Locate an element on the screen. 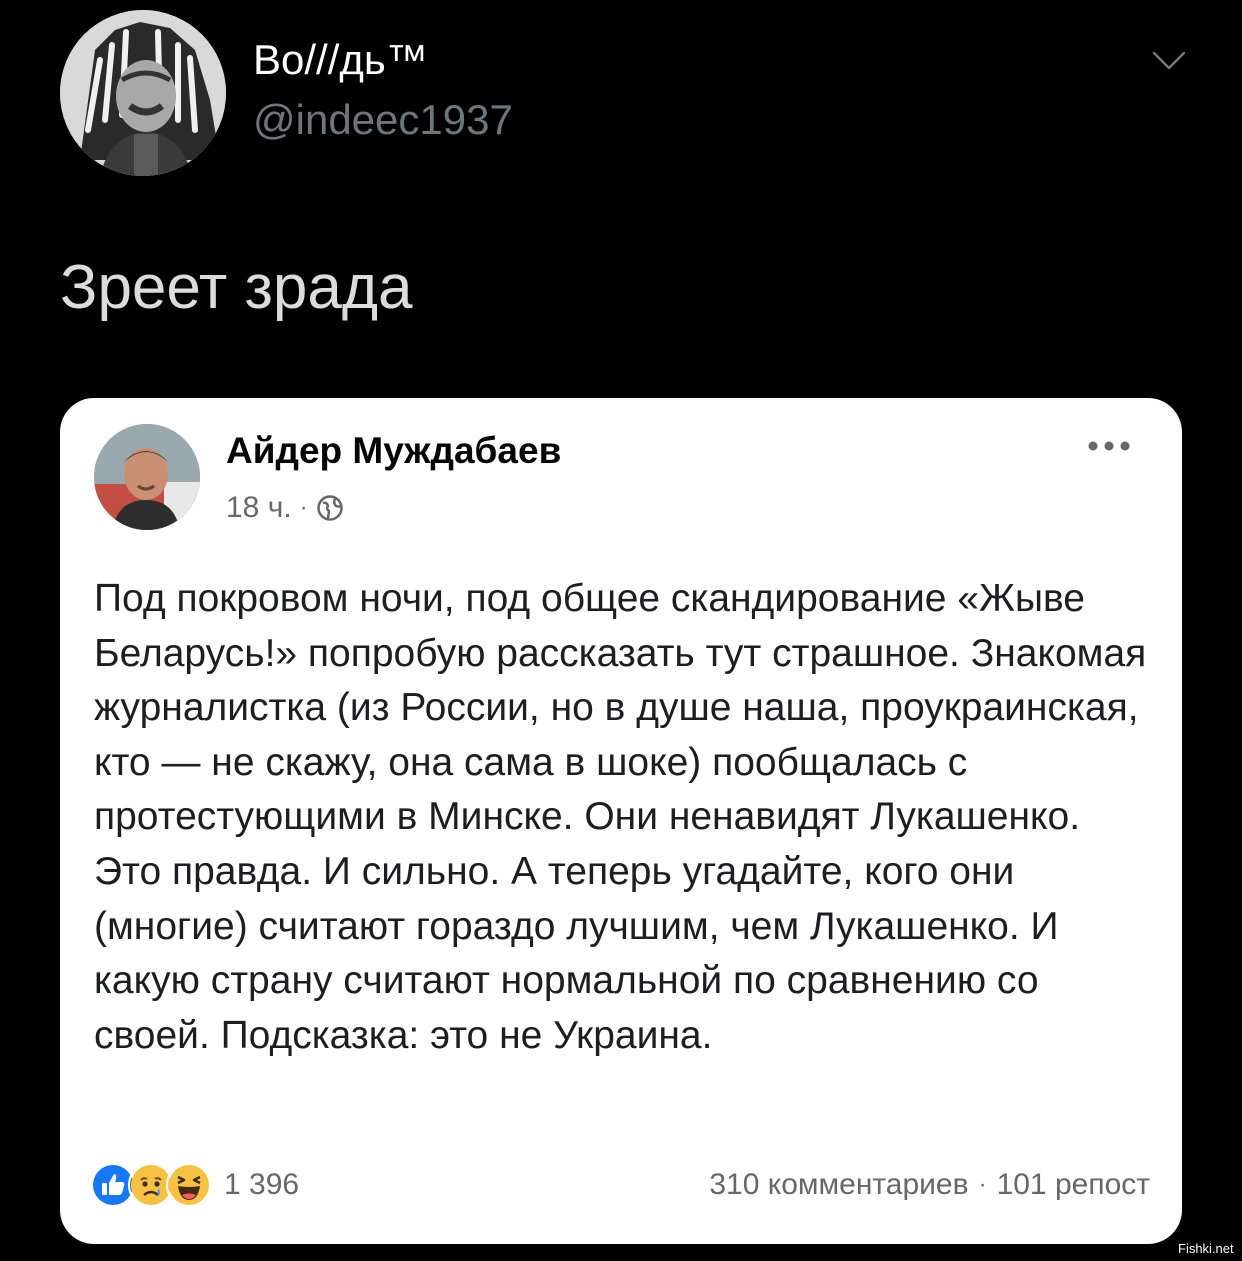 This screenshot has height=1261, width=1242. reactions-count: 1 396 is located at coordinates (262, 1184).